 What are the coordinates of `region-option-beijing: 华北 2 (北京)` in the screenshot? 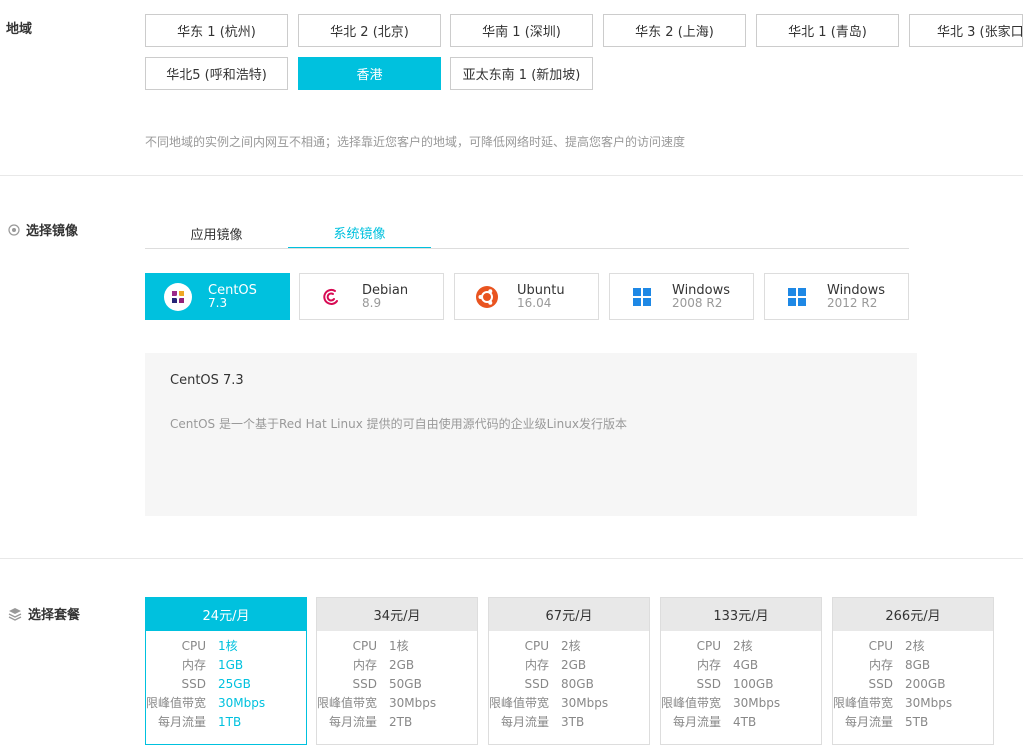 It's located at (369, 30).